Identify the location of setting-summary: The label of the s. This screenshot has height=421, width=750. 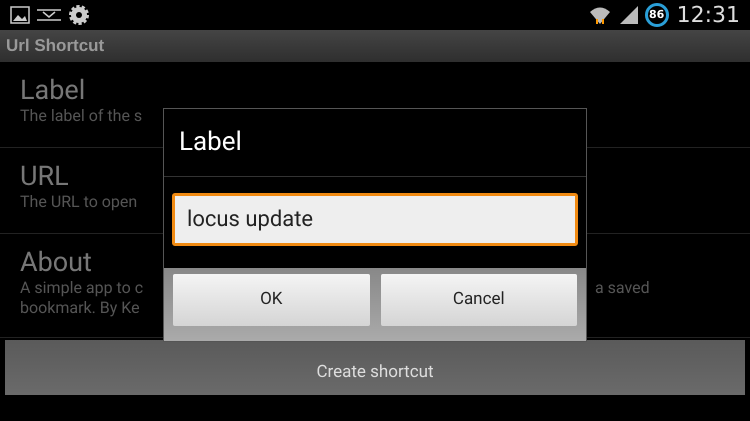
(81, 116).